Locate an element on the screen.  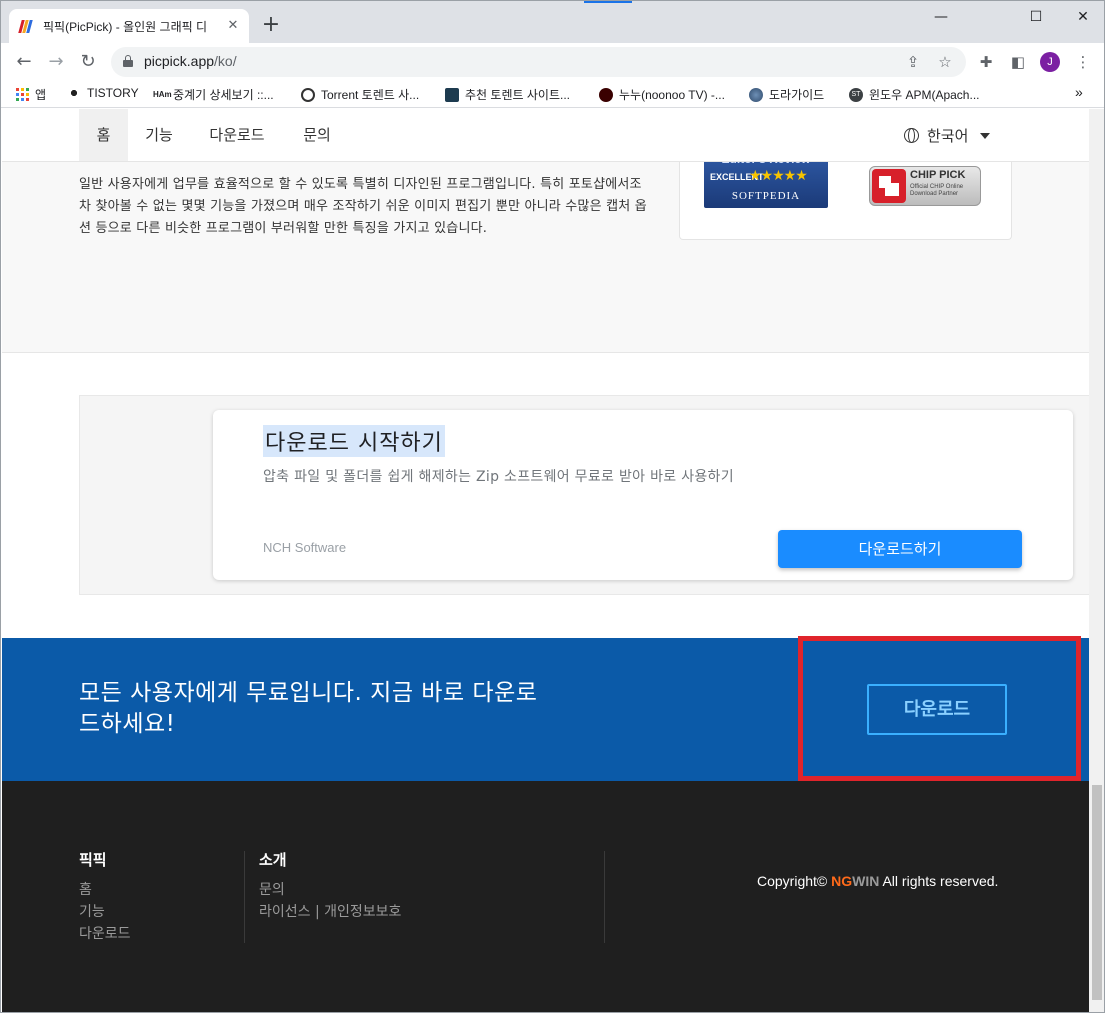
tab-strip: 픽픽(PicPick) - 올인원 그래픽 디 ✕ + — ☐ ✕ is located at coordinates (552, 22).